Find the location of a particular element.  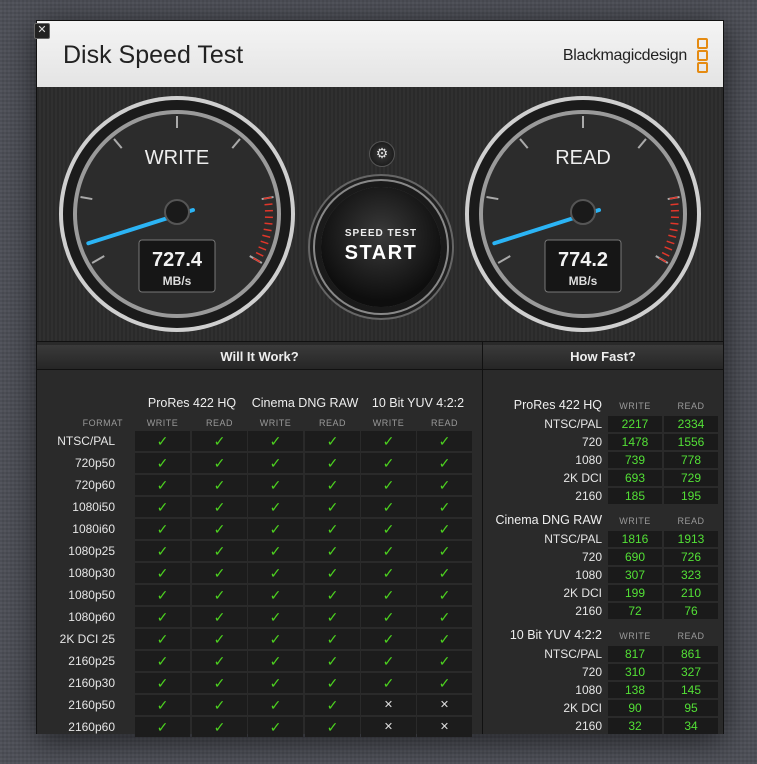

write-speed-value: 1478 is located at coordinates (635, 442).